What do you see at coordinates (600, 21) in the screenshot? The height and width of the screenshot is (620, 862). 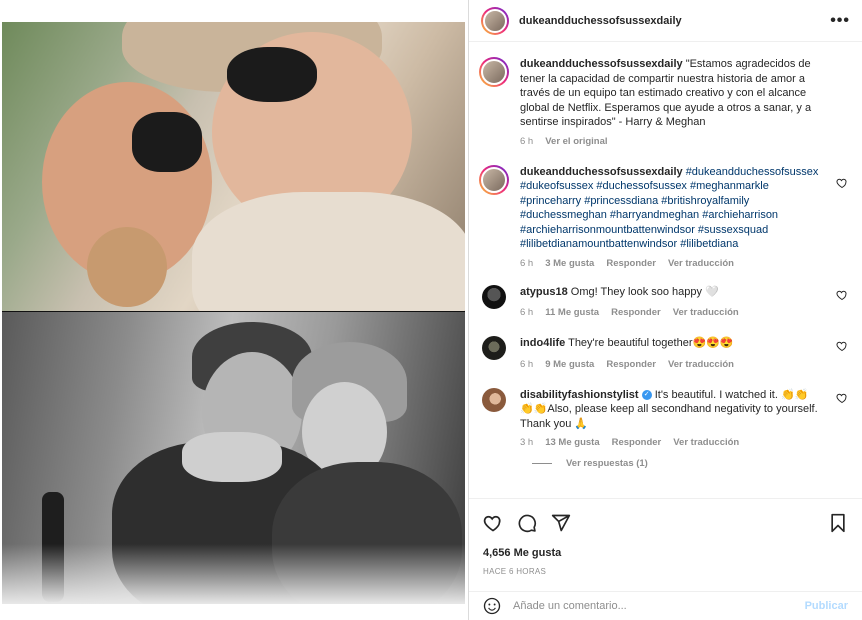 I see `post-username: dukeandduchessofsussexdaily` at bounding box center [600, 21].